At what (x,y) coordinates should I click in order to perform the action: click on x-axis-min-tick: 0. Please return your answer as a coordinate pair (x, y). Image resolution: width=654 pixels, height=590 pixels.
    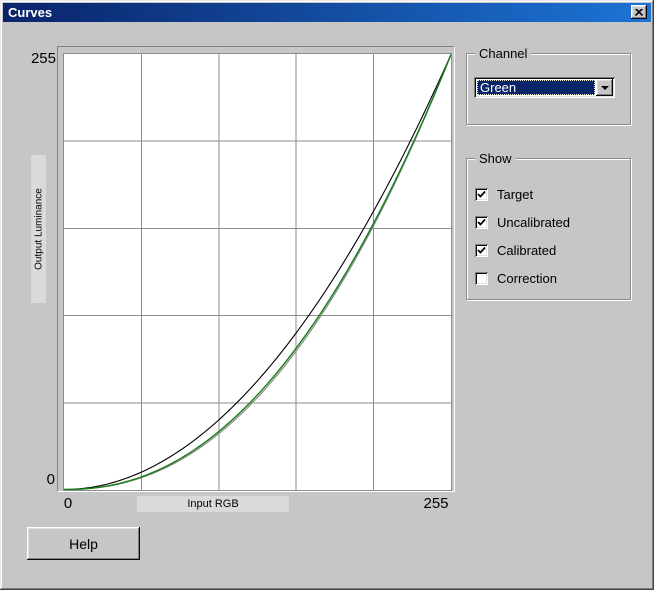
    Looking at the image, I should click on (68, 503).